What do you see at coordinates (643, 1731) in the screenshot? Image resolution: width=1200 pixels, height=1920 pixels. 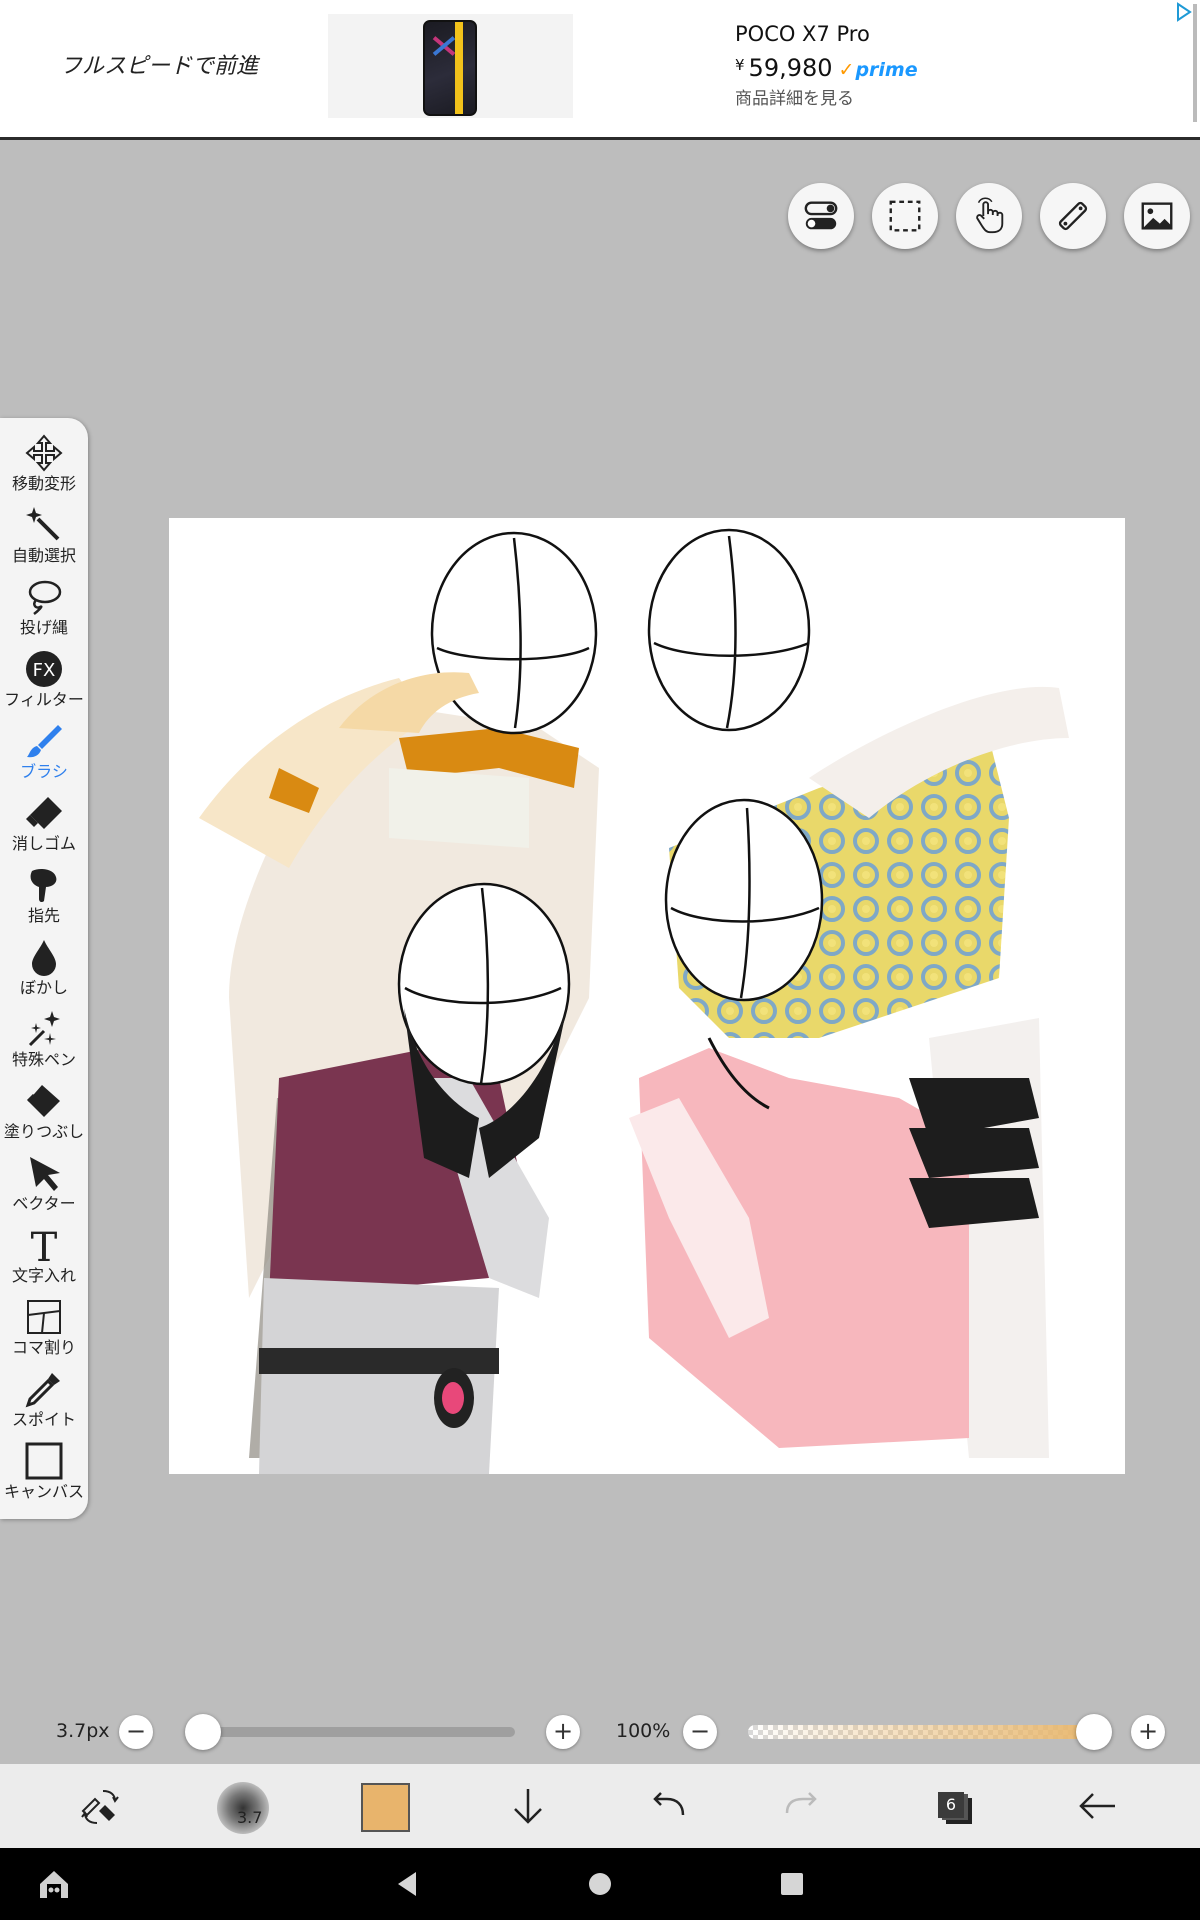 I see `opacity-value: 100%` at bounding box center [643, 1731].